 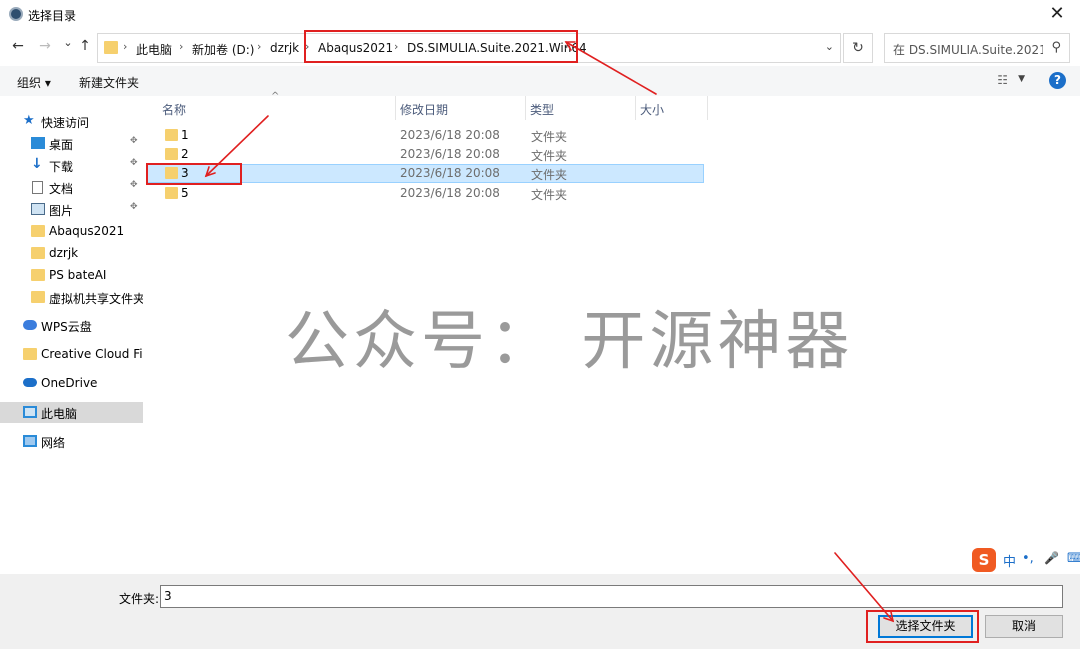 What do you see at coordinates (1056, 47) in the screenshot?
I see `search-icon: ⚲` at bounding box center [1056, 47].